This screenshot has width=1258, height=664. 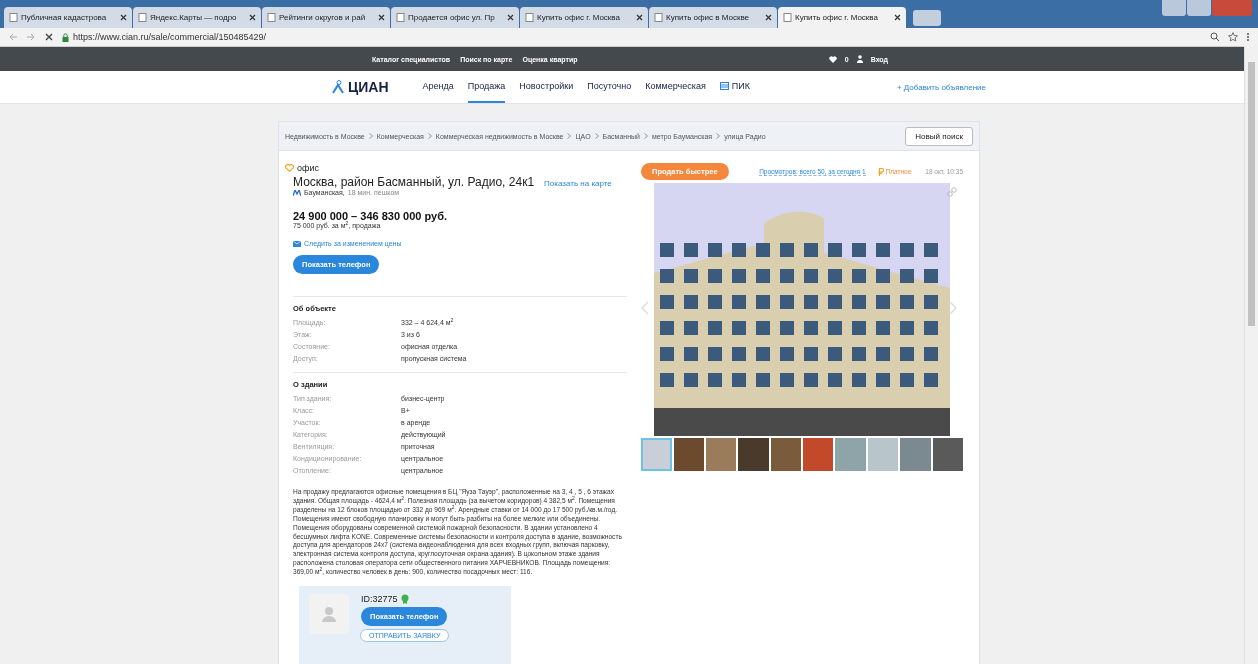 I want to click on lock-icon, so click(x=65, y=37).